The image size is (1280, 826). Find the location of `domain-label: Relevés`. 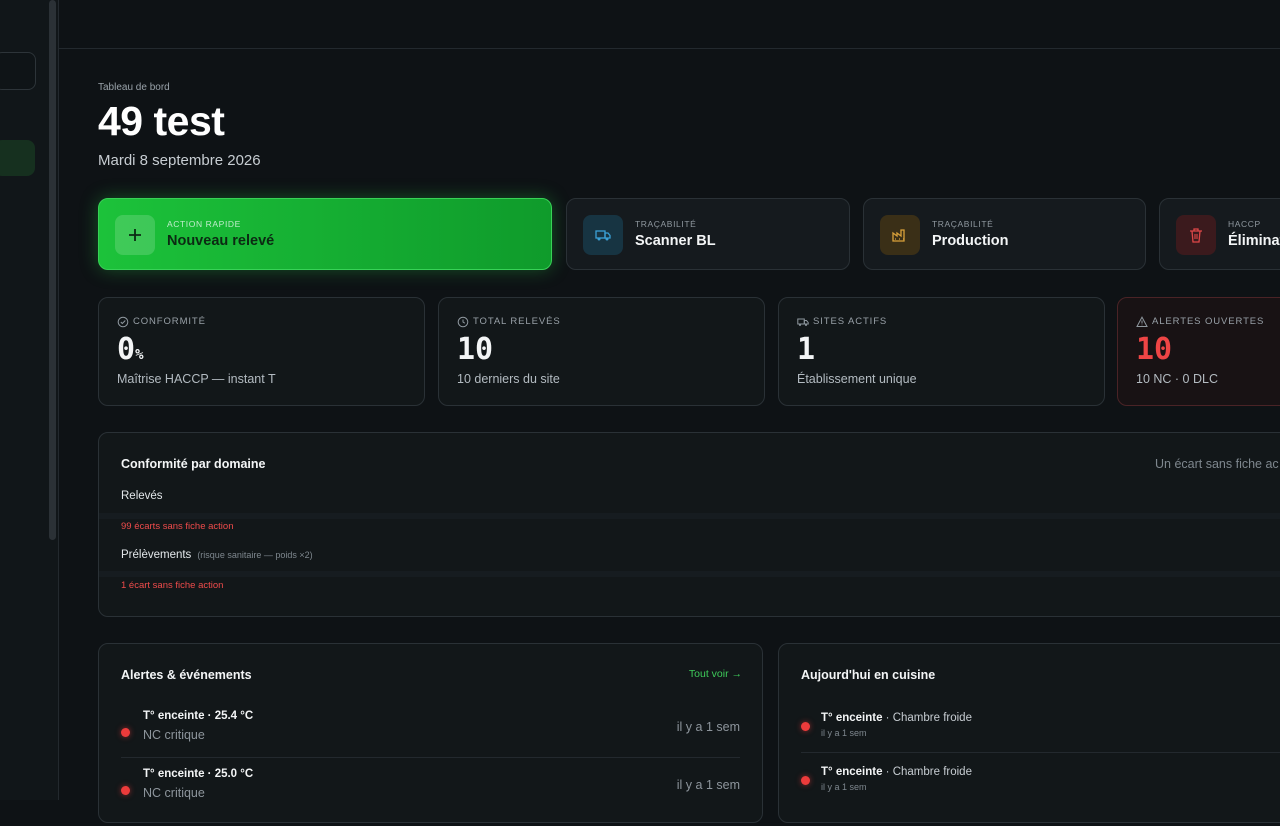

domain-label: Relevés is located at coordinates (142, 496).